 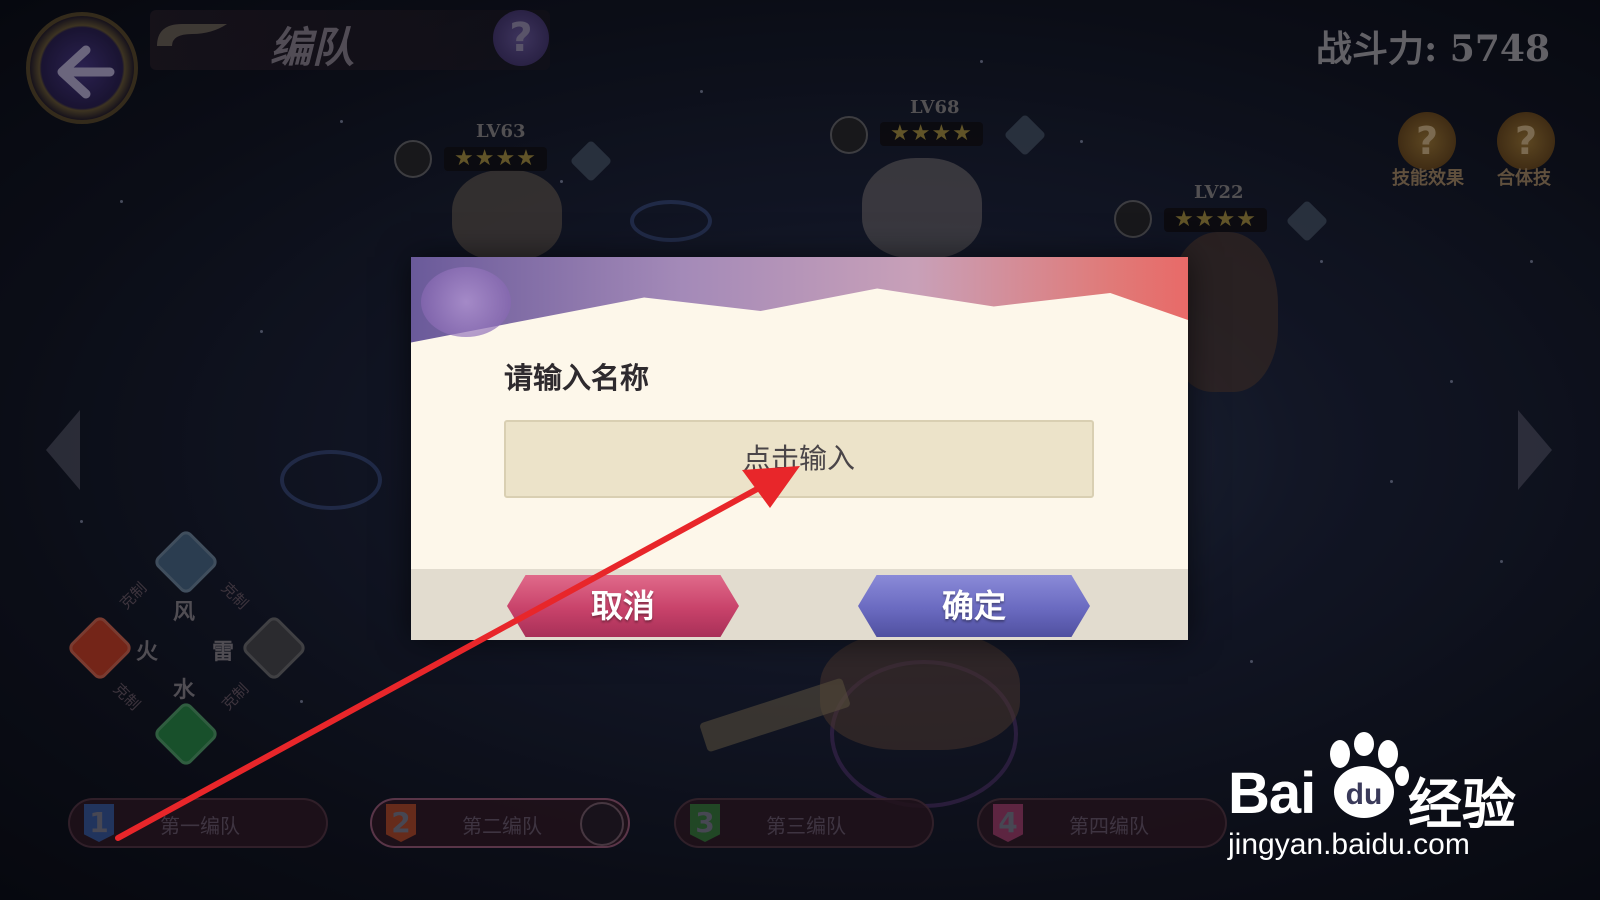 I want to click on baidu-paw-icon: du, so click(x=1369, y=775).